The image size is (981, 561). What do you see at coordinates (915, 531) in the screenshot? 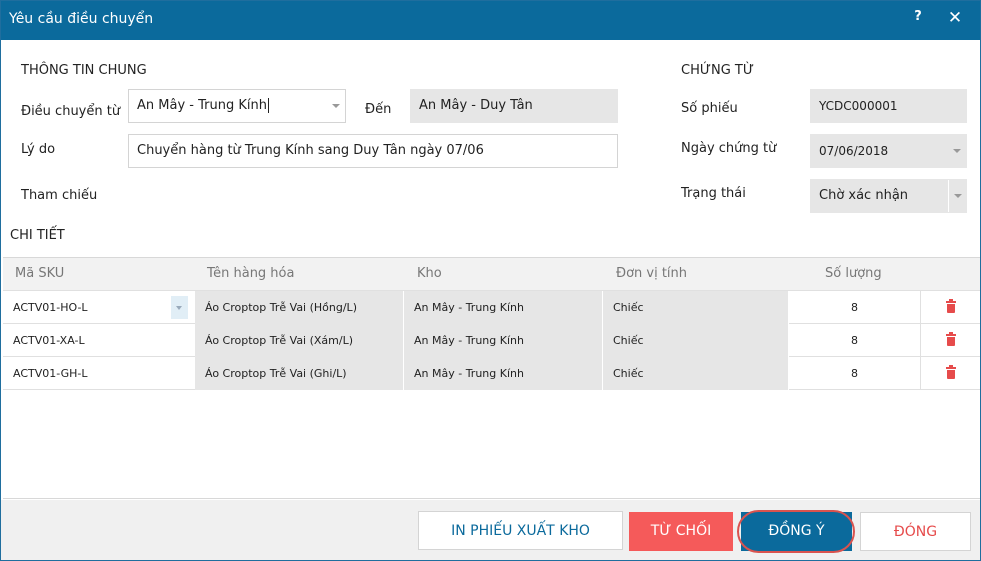
I see `close-button: ĐÓNG` at bounding box center [915, 531].